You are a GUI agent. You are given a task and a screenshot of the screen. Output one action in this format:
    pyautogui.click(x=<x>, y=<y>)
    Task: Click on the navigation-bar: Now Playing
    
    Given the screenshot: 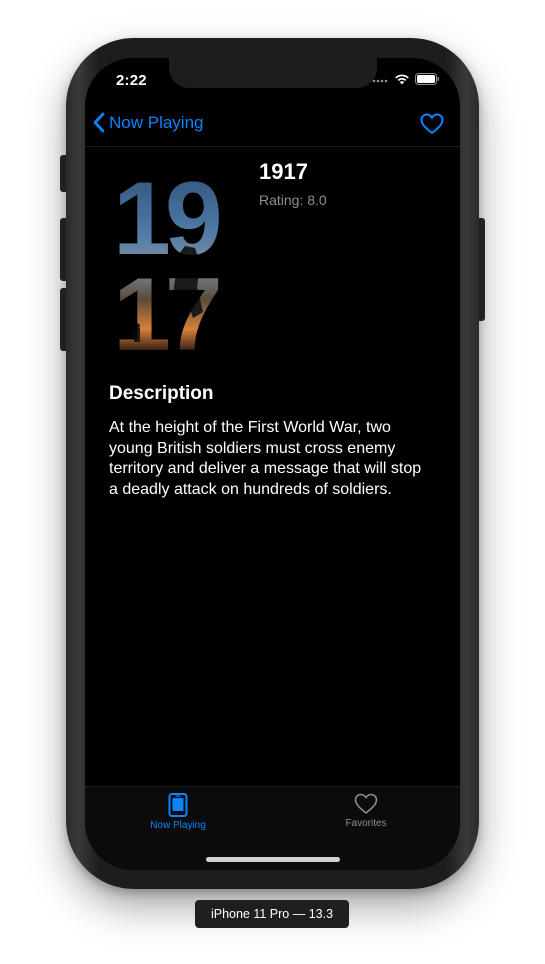 What is the action you would take?
    pyautogui.click(x=272, y=124)
    